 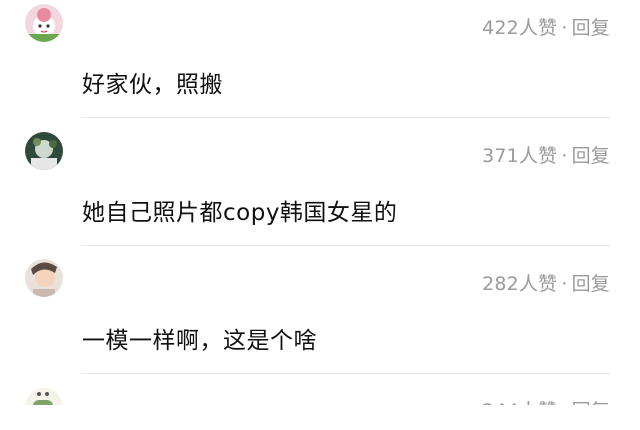 I want to click on like-count: 371人赞, so click(x=519, y=156).